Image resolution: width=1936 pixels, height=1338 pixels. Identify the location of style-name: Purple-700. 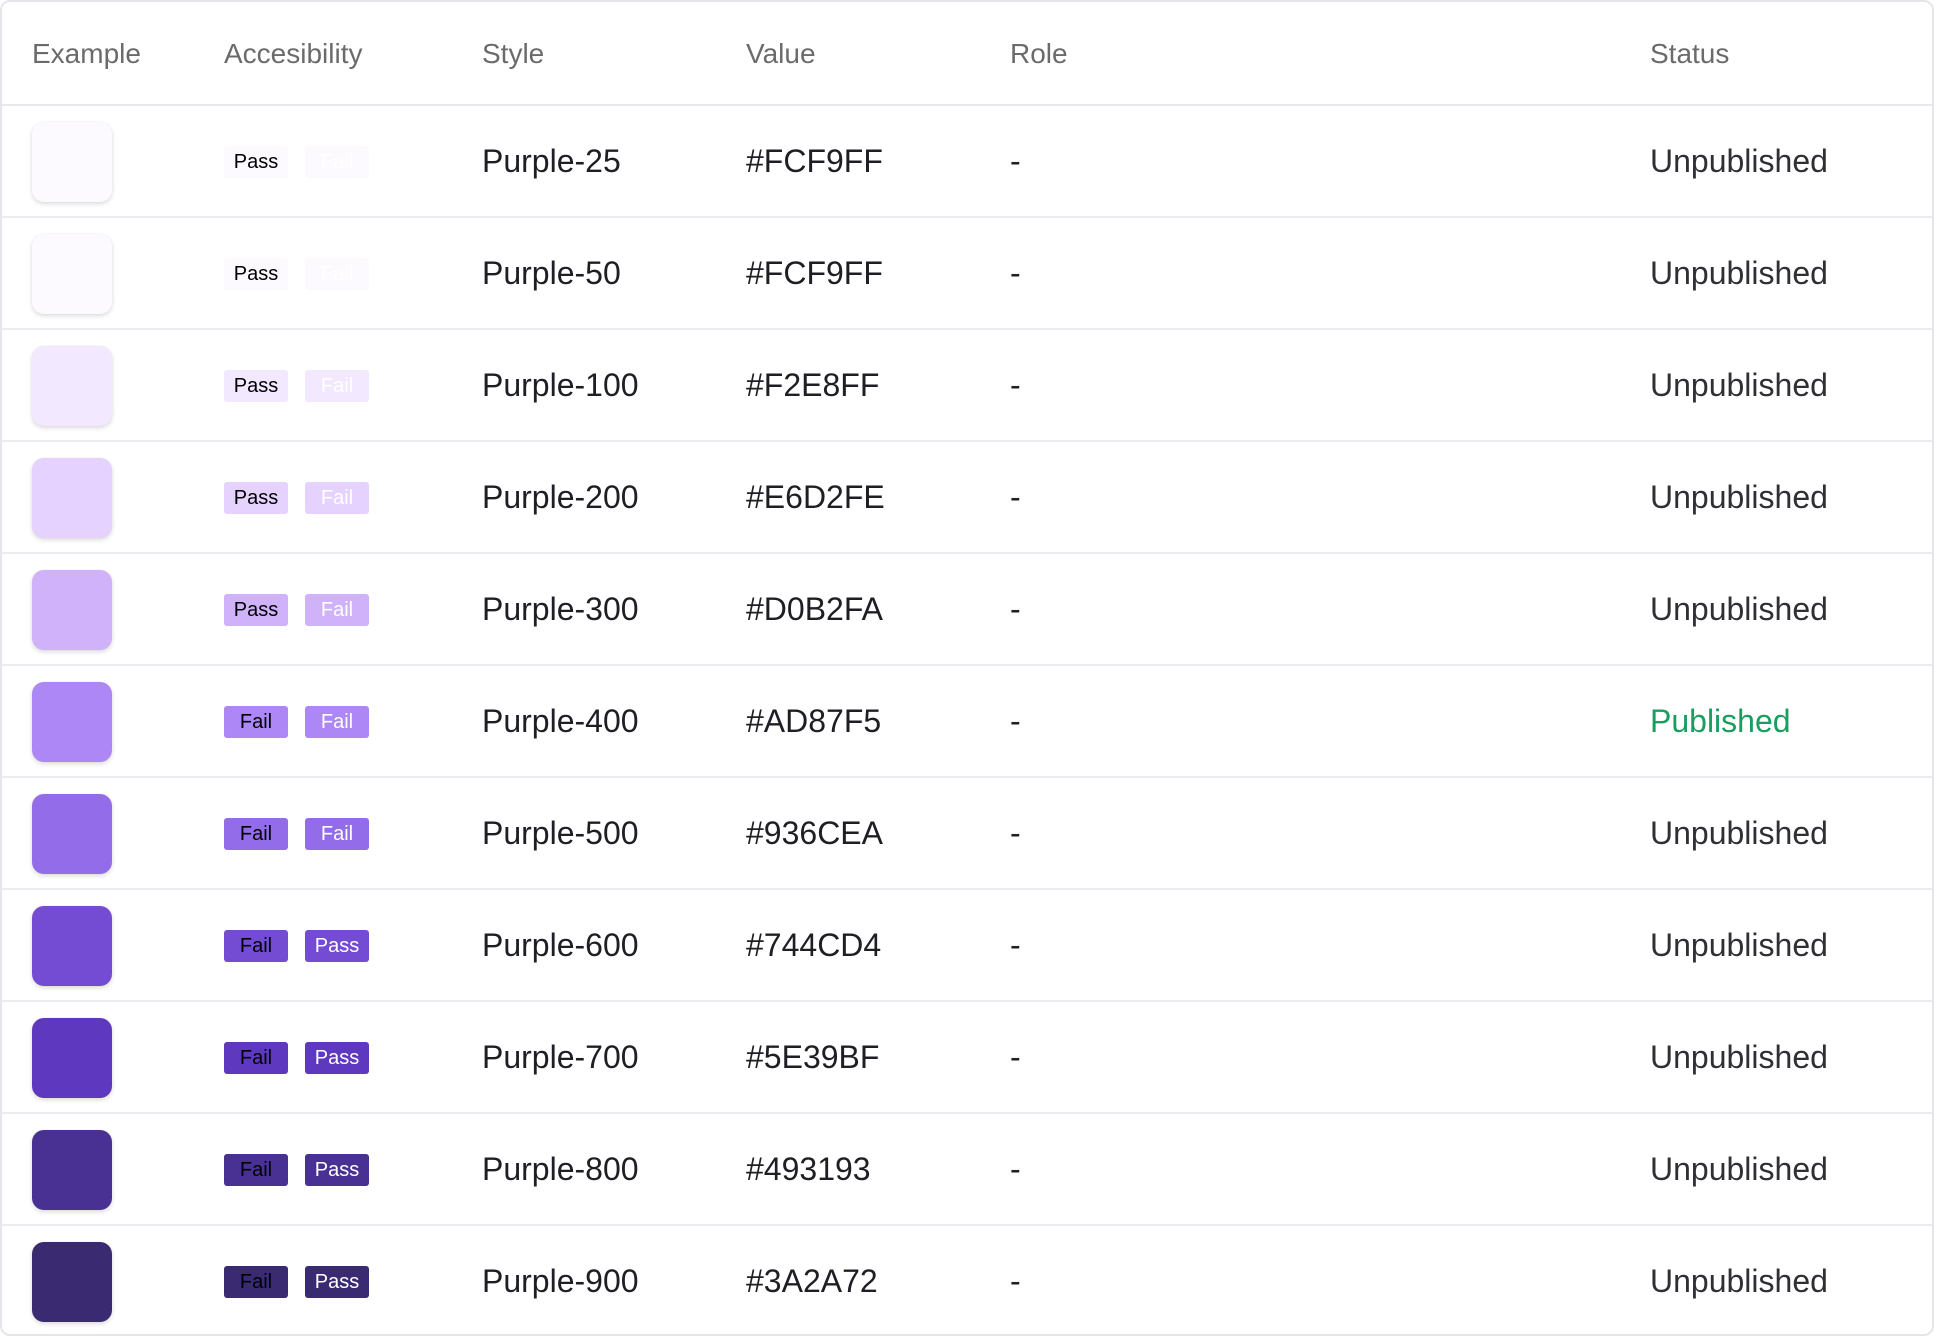
(560, 1057).